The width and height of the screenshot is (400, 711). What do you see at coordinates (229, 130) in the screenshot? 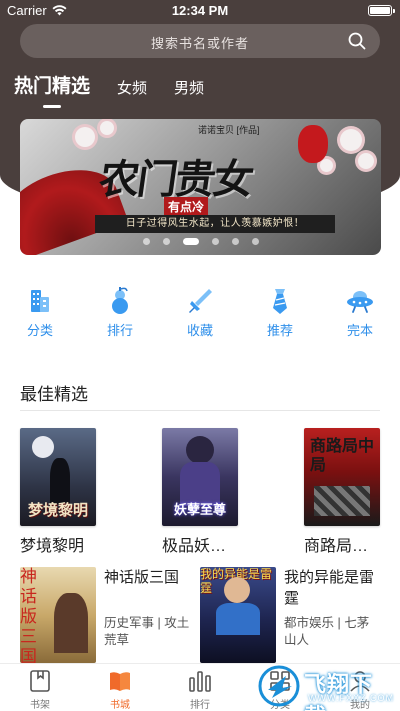
I see `banner-author: 诺诺宝贝 [作品]` at bounding box center [229, 130].